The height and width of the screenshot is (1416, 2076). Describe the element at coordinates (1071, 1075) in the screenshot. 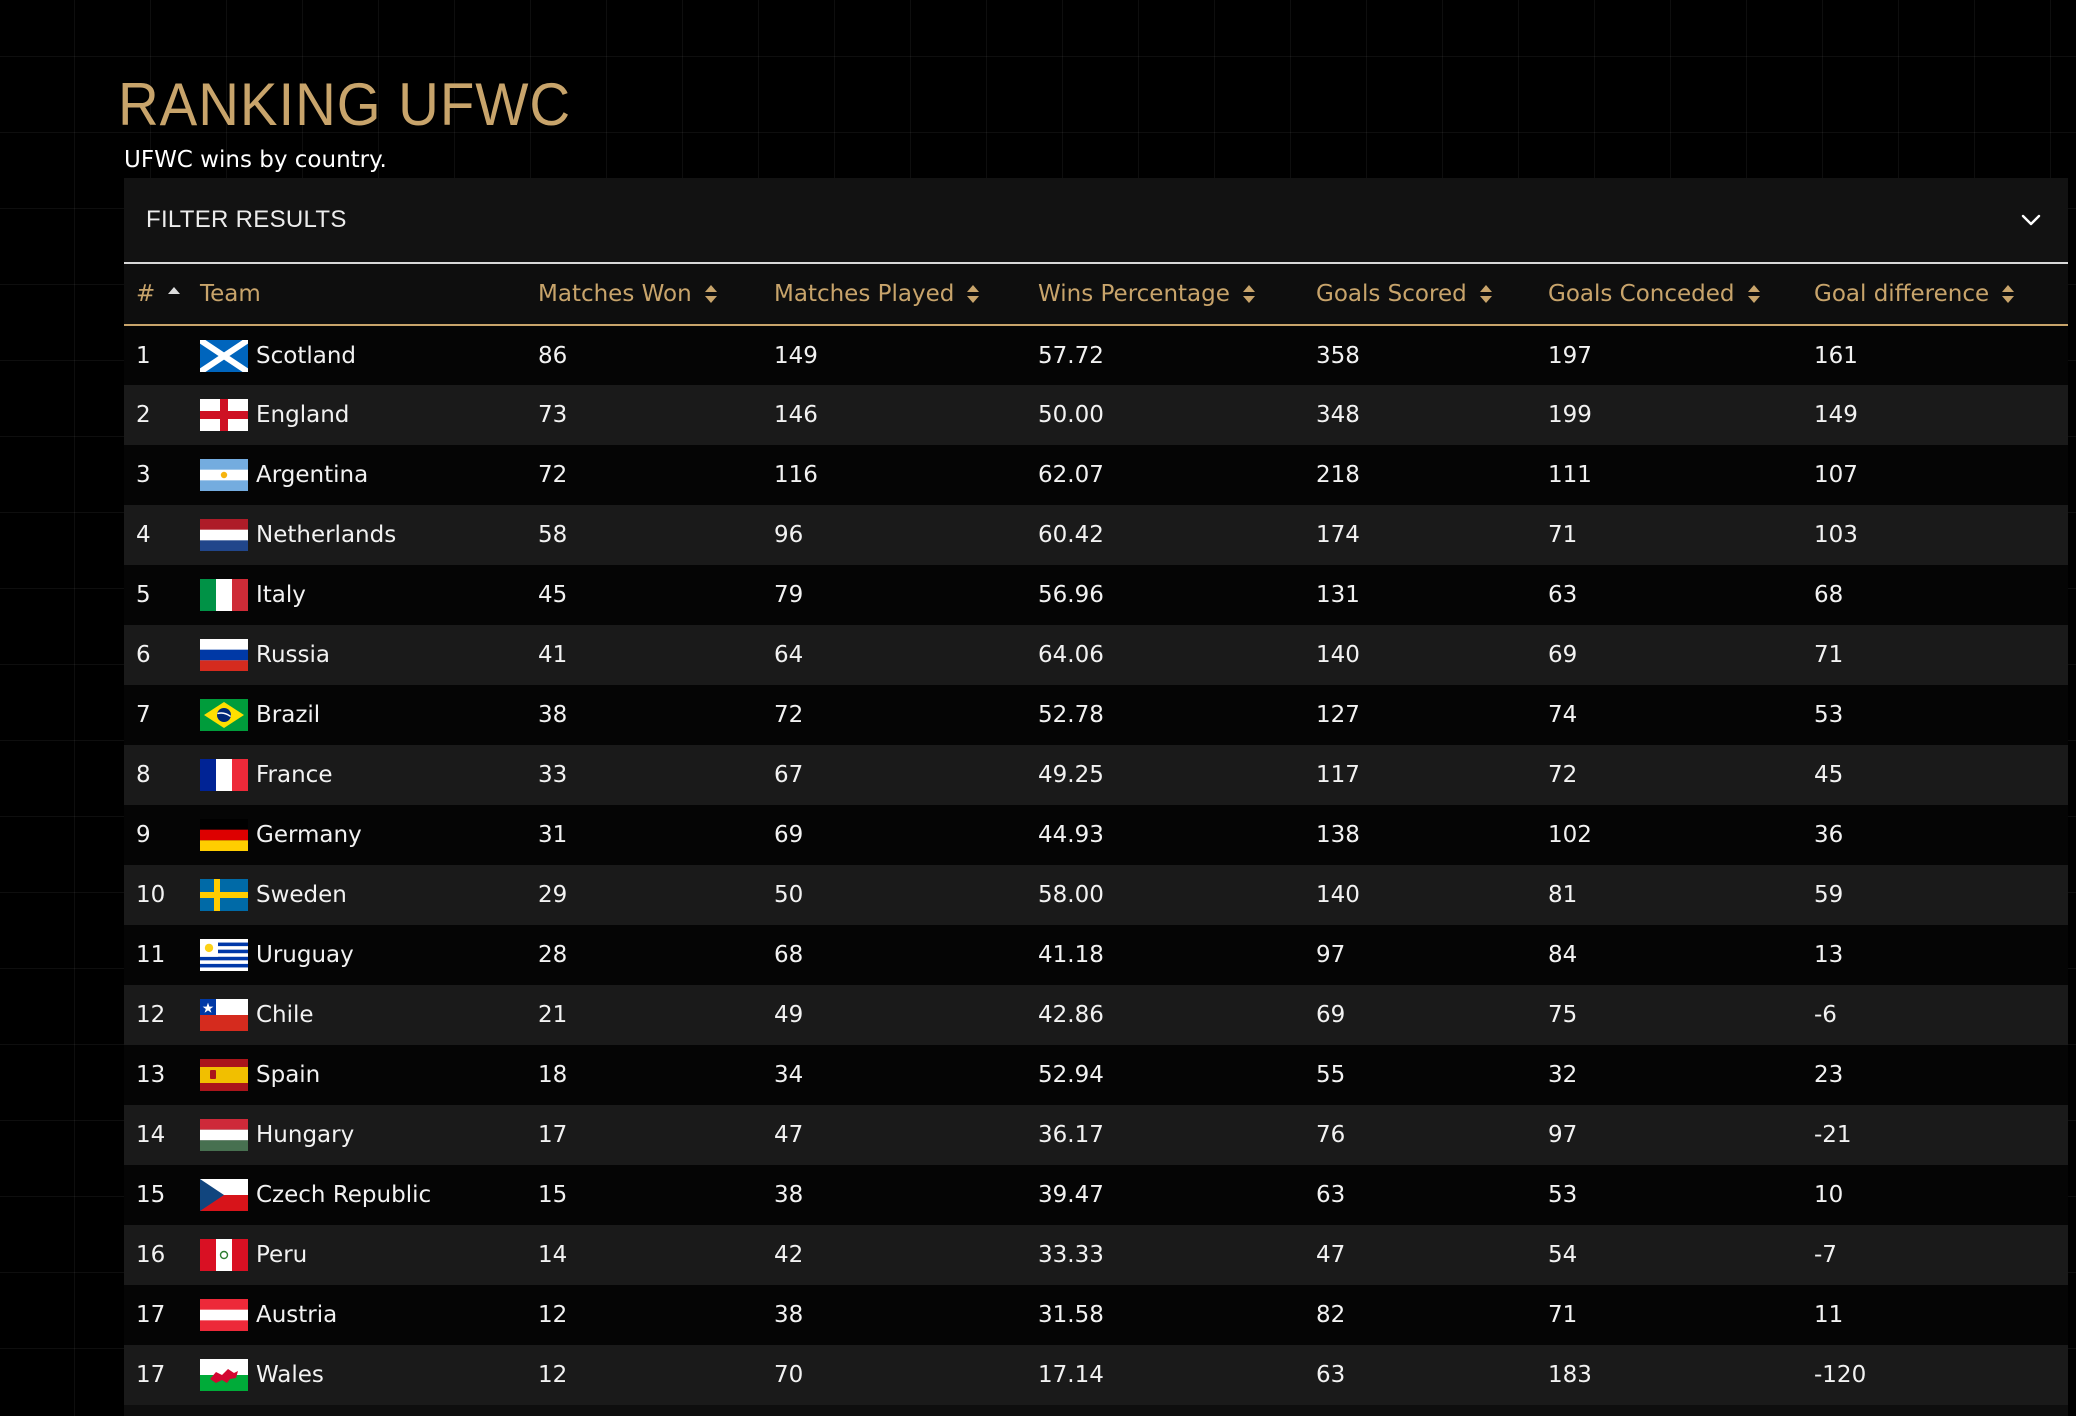

I see `cell-pct: 52.94` at that location.